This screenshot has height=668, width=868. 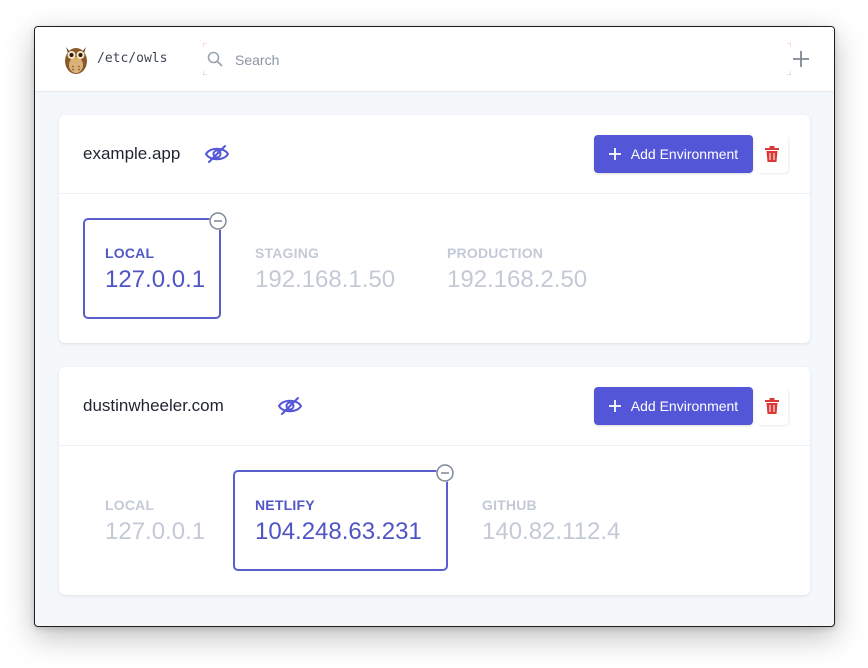 I want to click on search-icon, so click(x=215, y=59).